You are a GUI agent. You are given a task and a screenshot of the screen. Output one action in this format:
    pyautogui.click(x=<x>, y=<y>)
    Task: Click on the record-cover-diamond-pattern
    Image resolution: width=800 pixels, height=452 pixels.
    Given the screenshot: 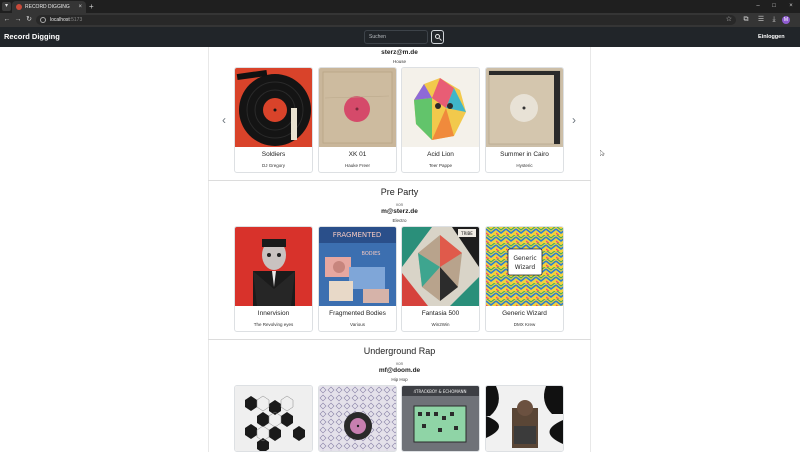 What is the action you would take?
    pyautogui.click(x=357, y=418)
    